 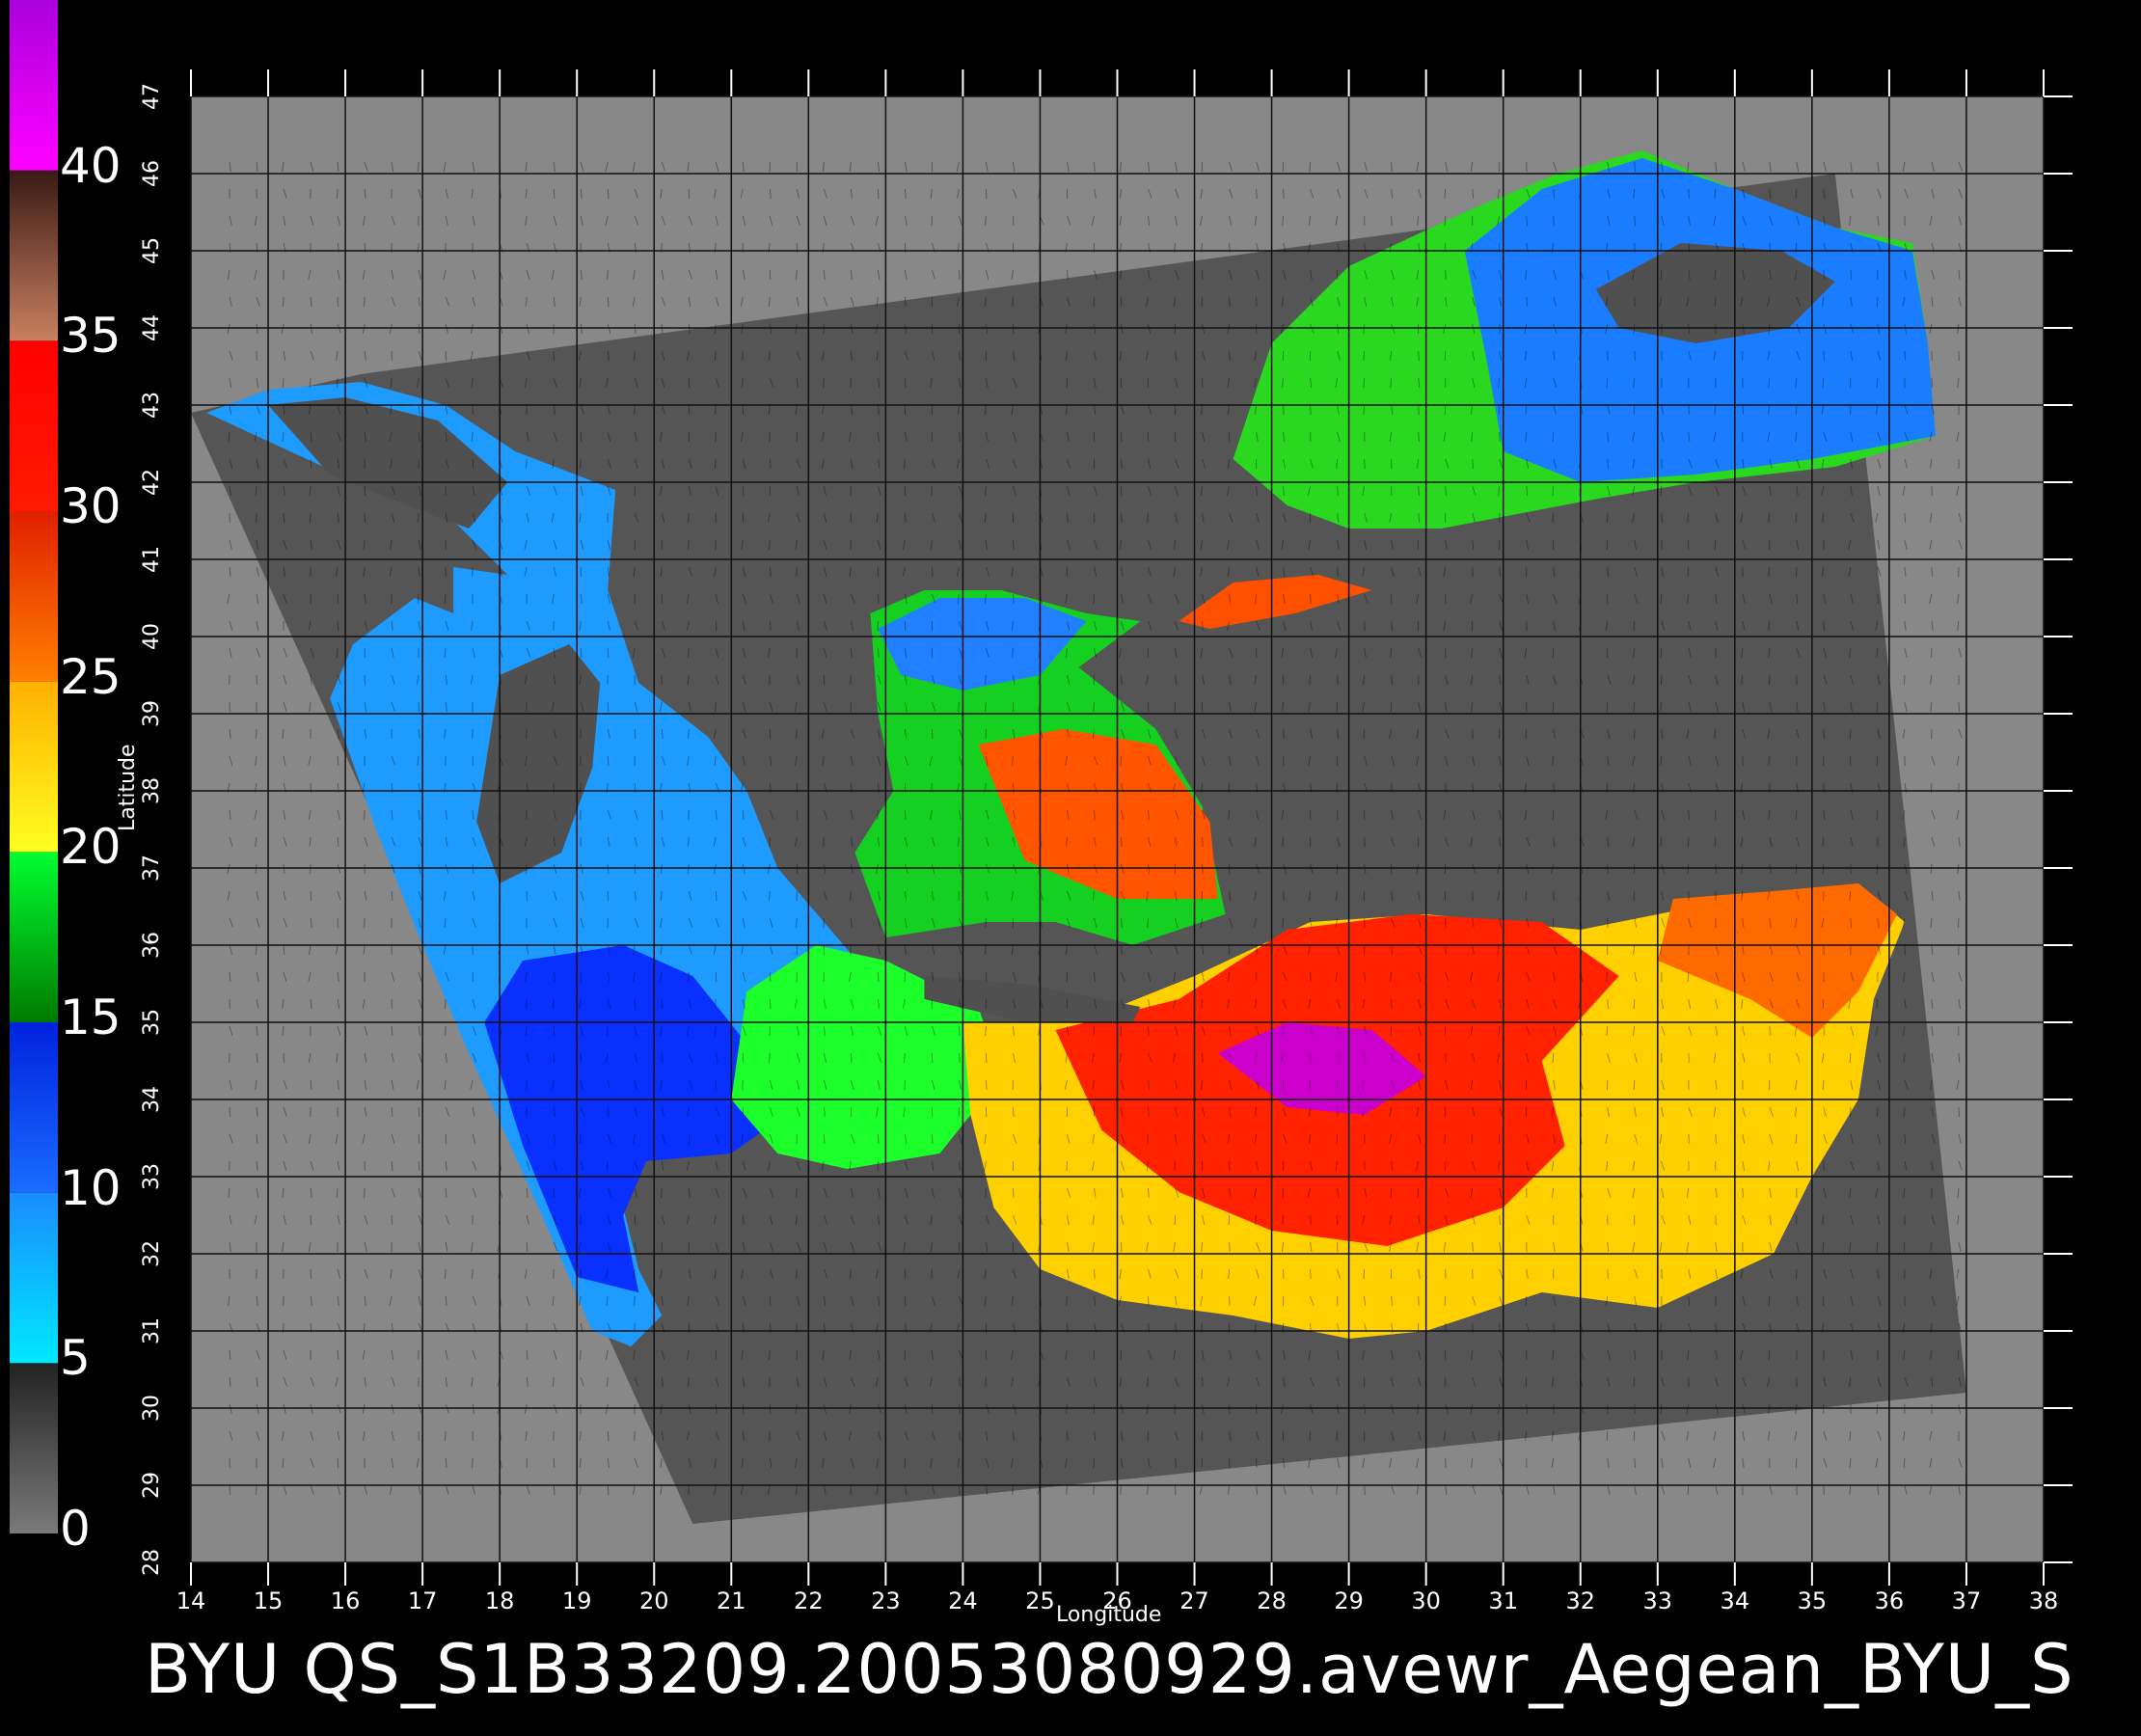 I want to click on x-tick-label: 20, so click(x=654, y=1600).